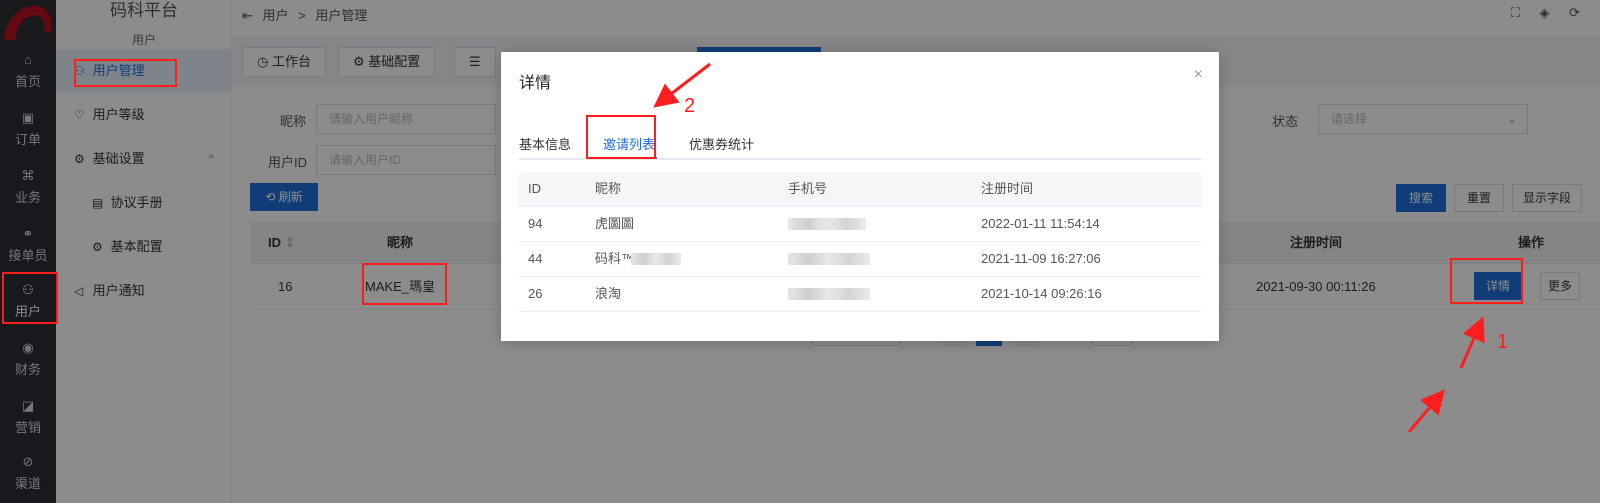  I want to click on annotation-label-1: 1, so click(1503, 342).